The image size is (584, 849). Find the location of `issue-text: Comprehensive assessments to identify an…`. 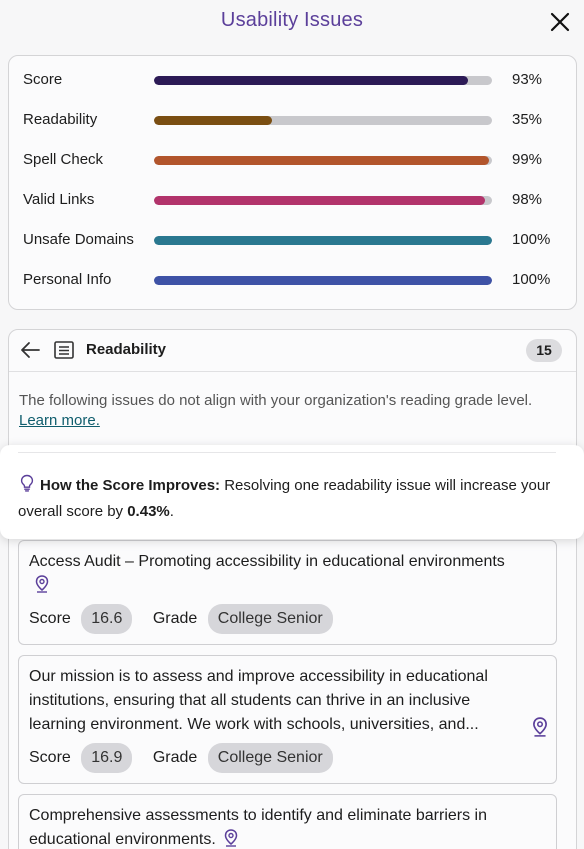

issue-text: Comprehensive assessments to identify an… is located at coordinates (274, 826).